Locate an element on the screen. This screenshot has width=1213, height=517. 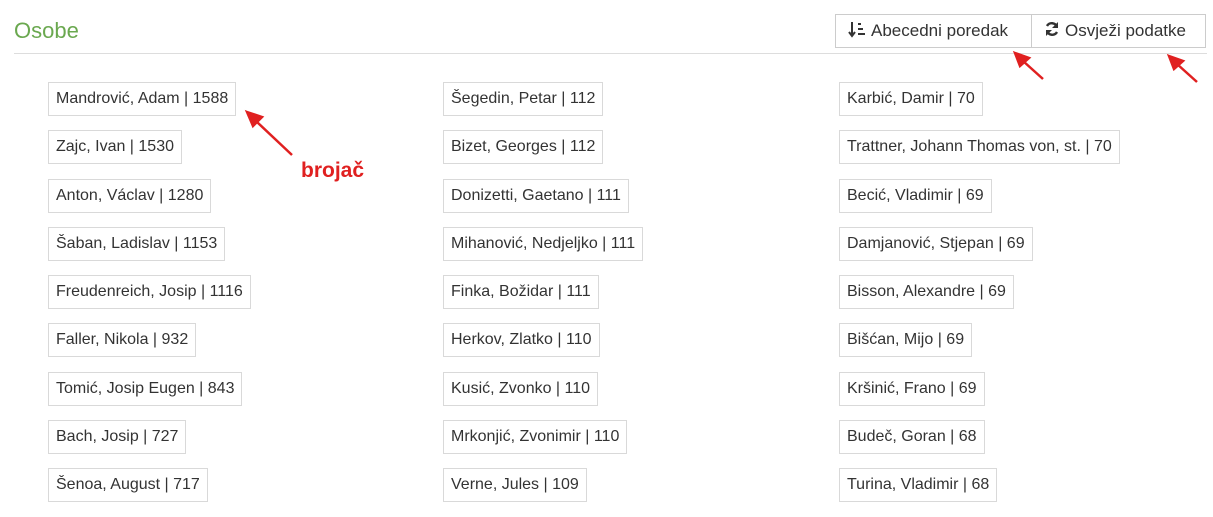
person-item: Bisson, Alexandre | 69 is located at coordinates (926, 292).